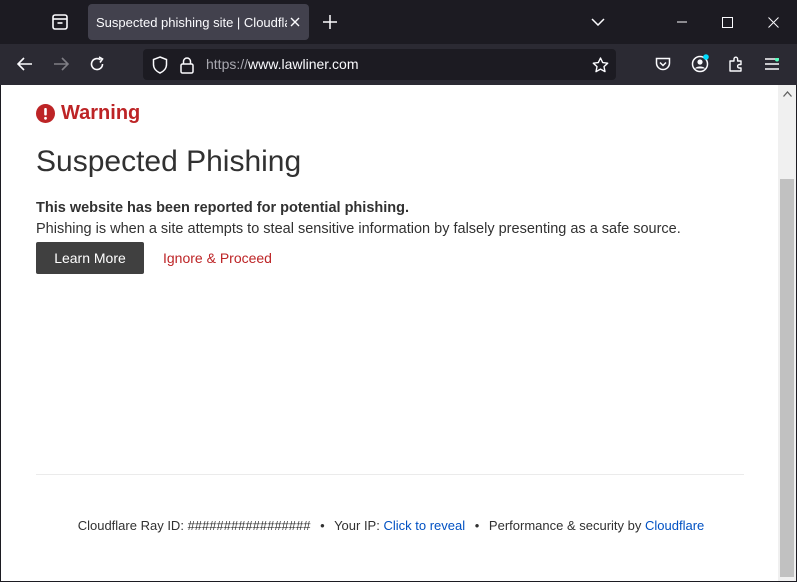 Image resolution: width=797 pixels, height=582 pixels. Describe the element at coordinates (357, 525) in the screenshot. I see `ip-label: Your IP:` at that location.